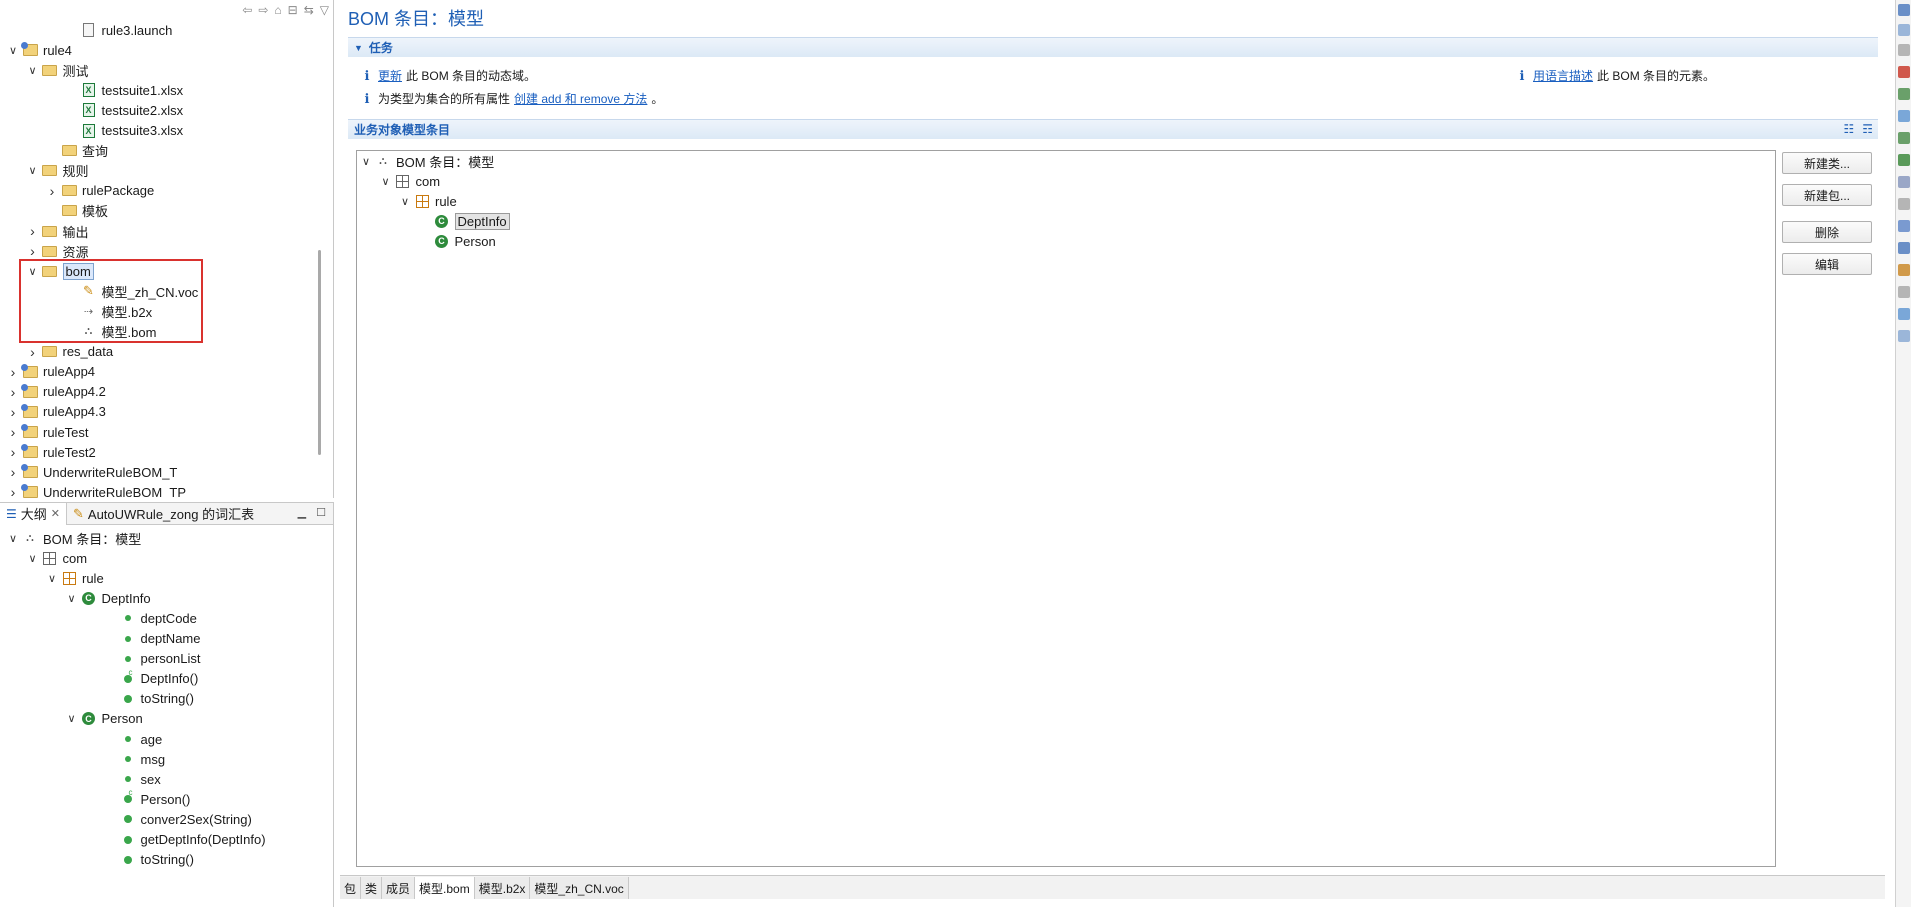 This screenshot has width=1911, height=907. I want to click on explorer-tree-item: Xtestsuite2.xlsx, so click(124, 110).